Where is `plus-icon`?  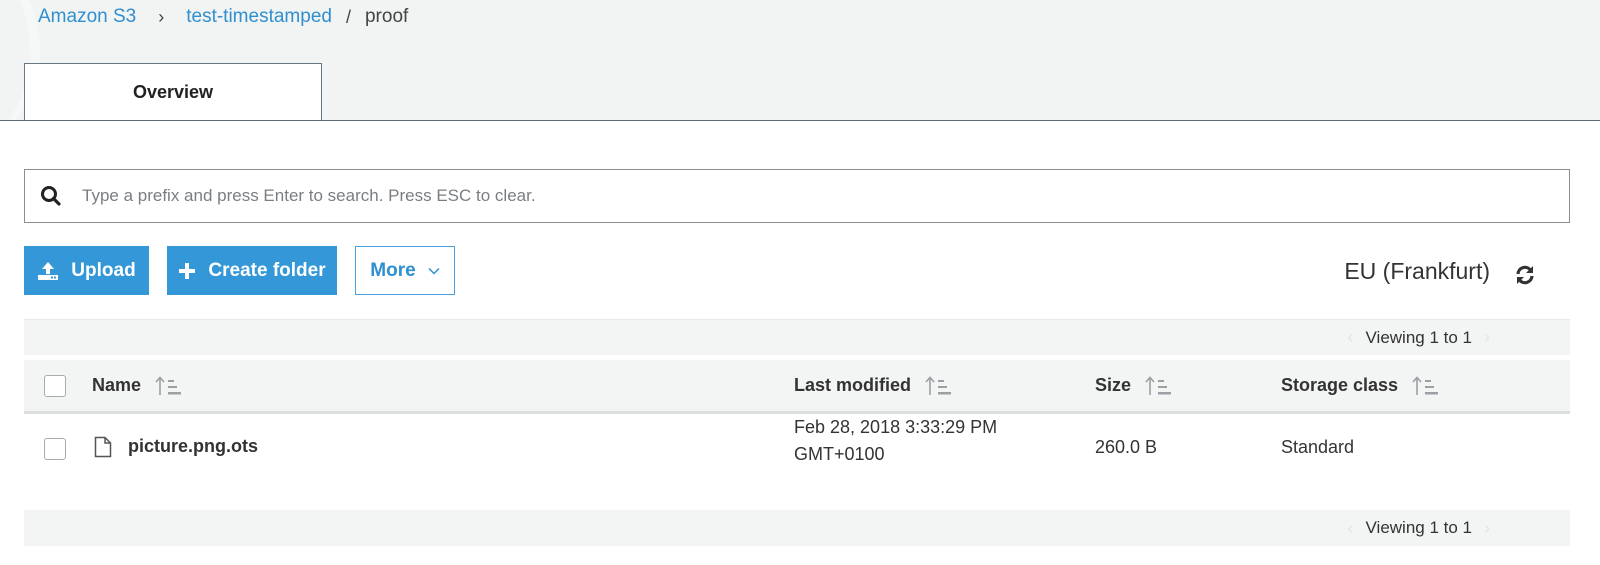
plus-icon is located at coordinates (187, 271).